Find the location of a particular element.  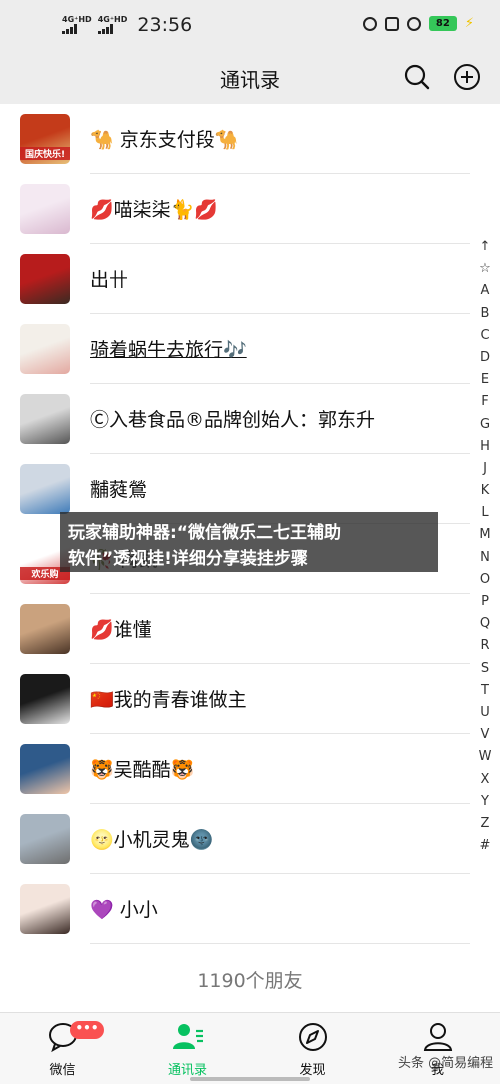

contact-row: 💋喵柒柒🐈💋 is located at coordinates (235, 209).